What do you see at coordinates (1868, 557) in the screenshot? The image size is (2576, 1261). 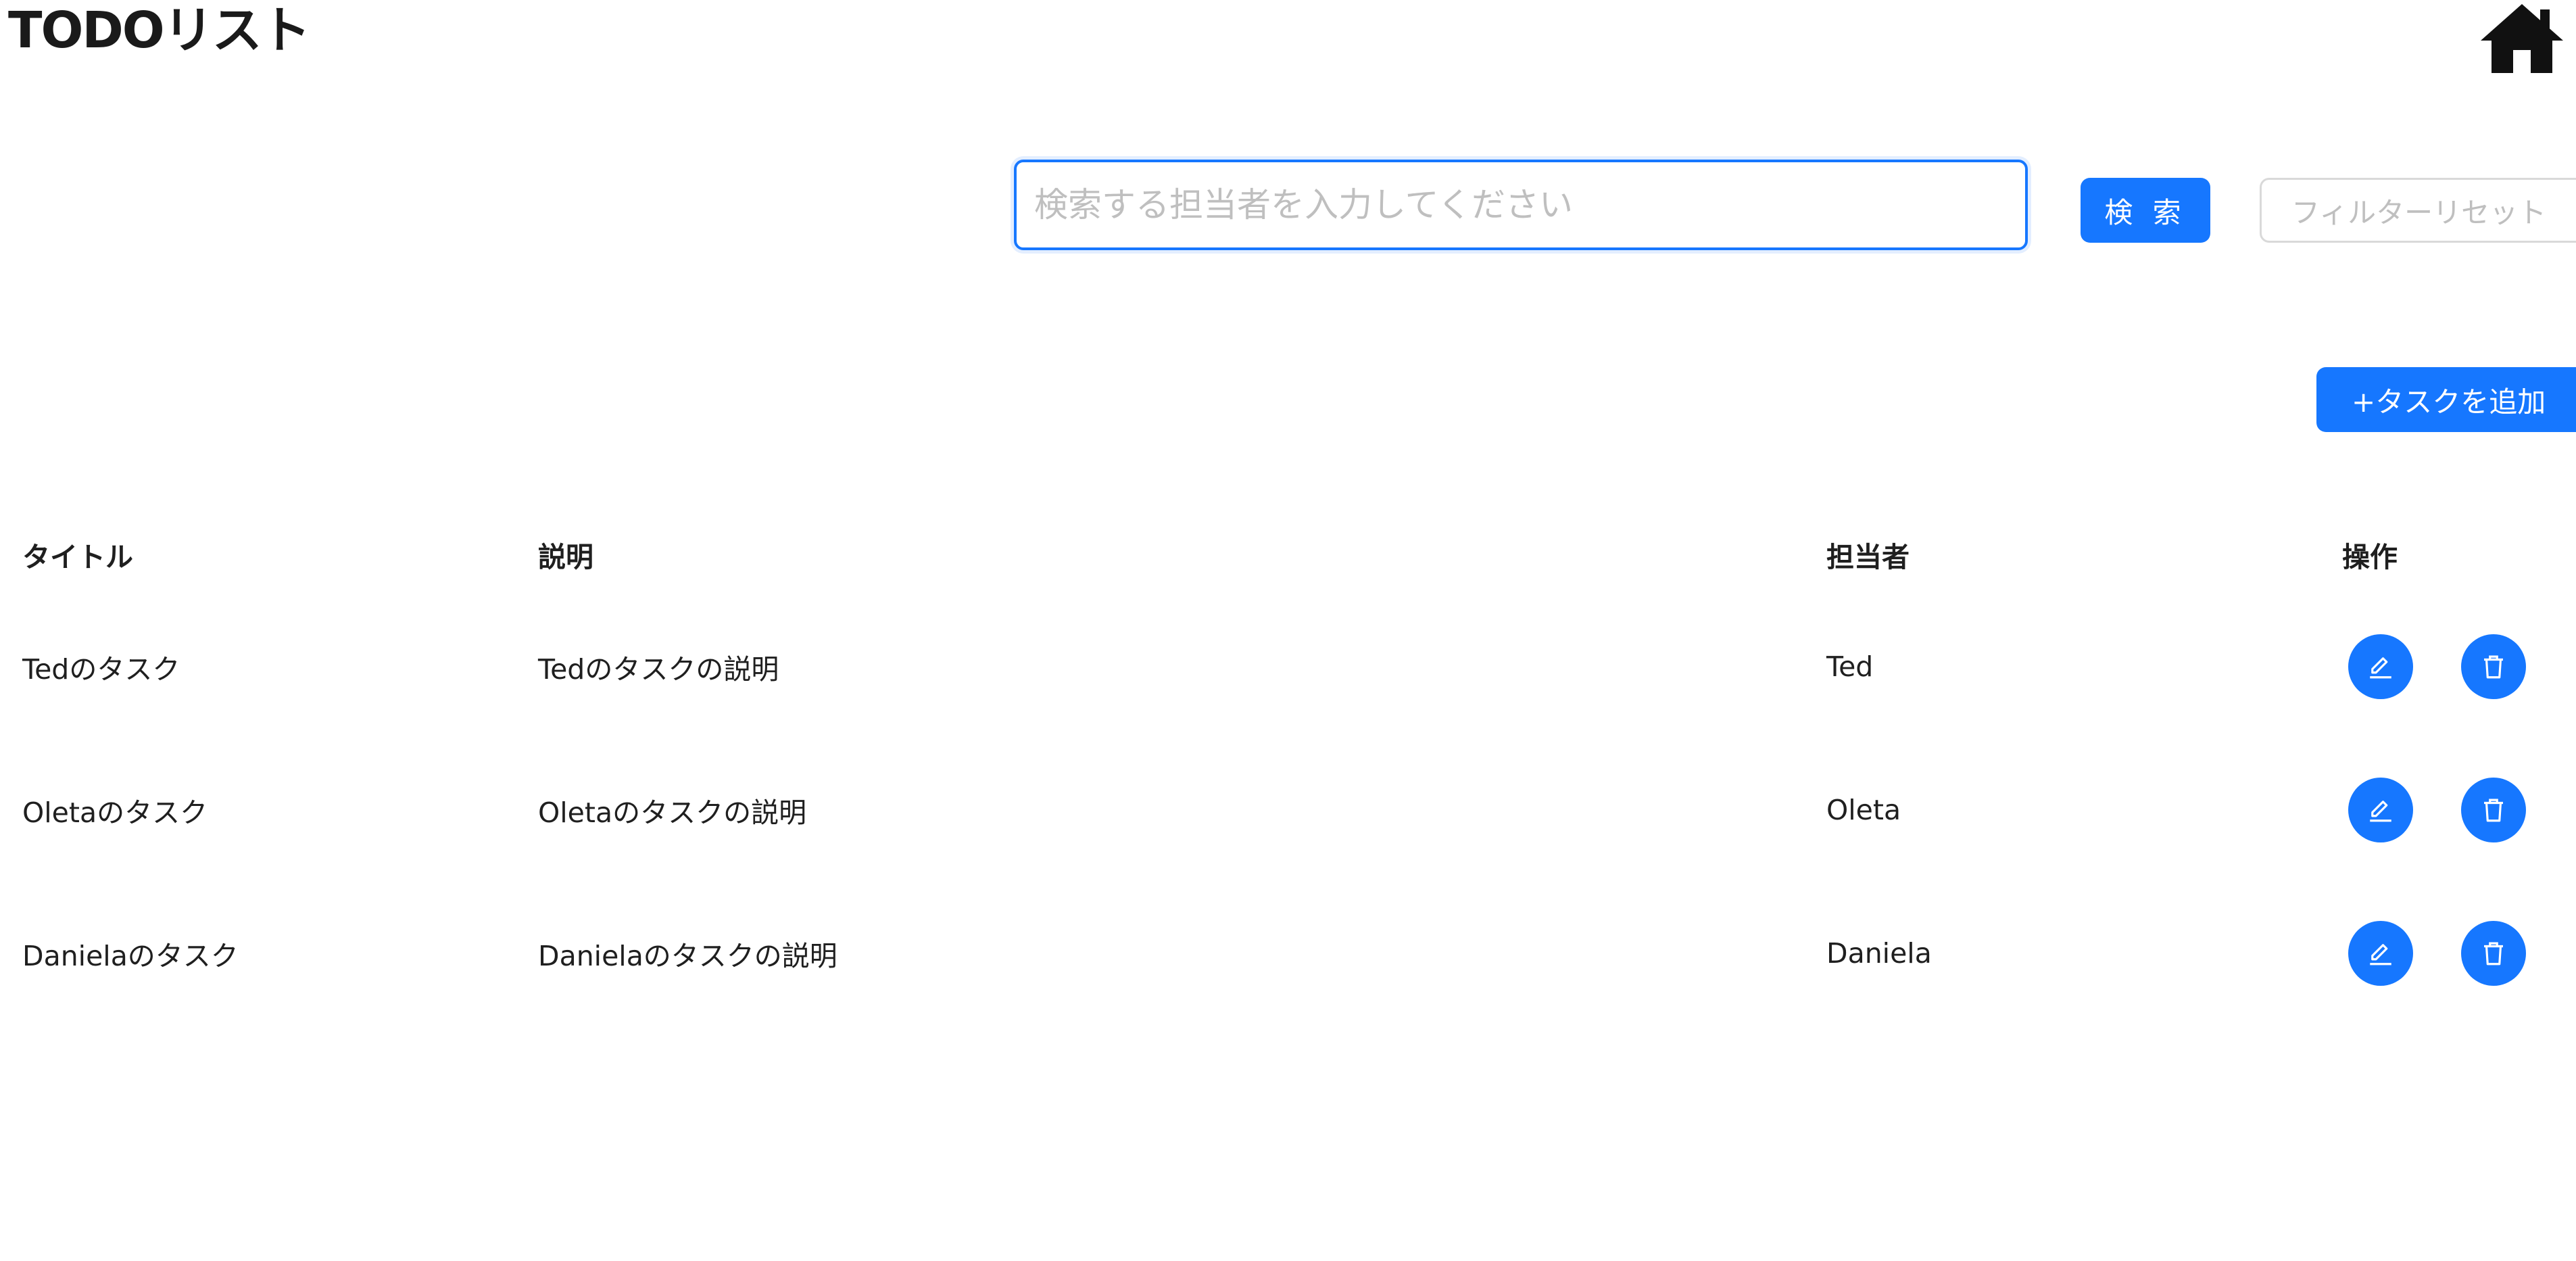 I see `column-header-assignee: 担当者` at bounding box center [1868, 557].